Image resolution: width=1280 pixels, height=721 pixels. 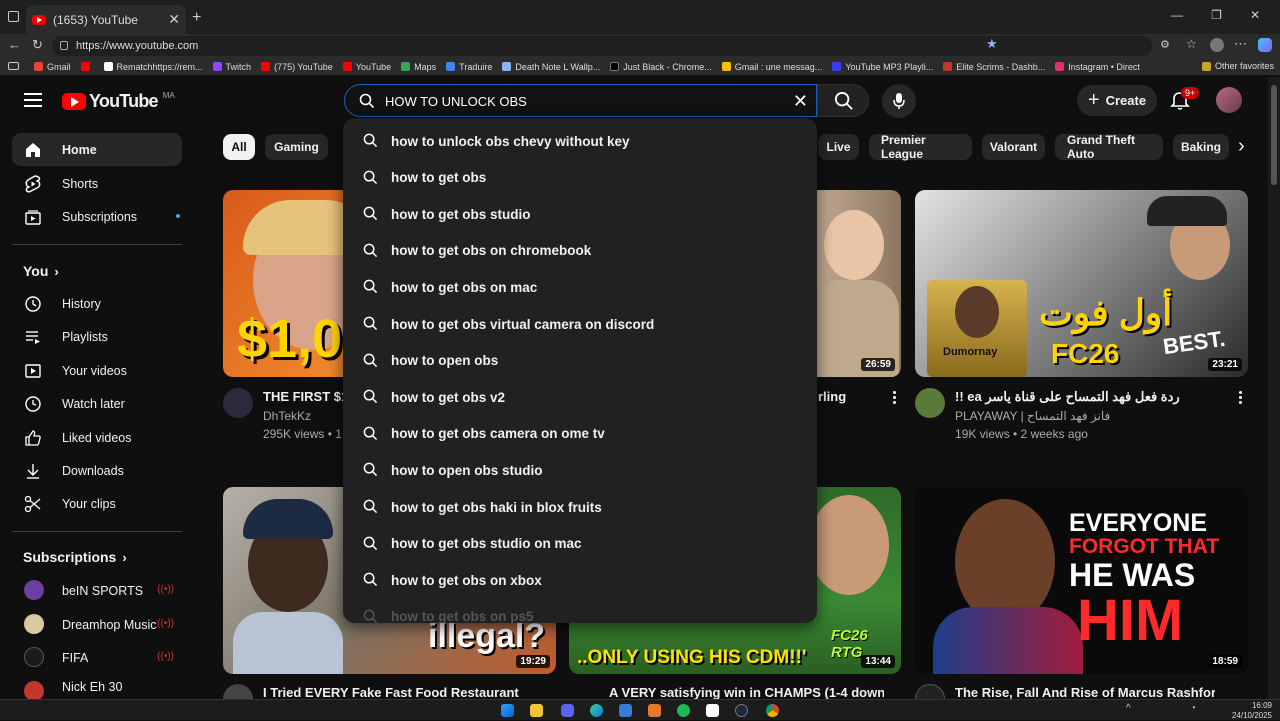 What do you see at coordinates (1240, 44) in the screenshot?
I see `more-menu-icon: ⋯` at bounding box center [1240, 44].